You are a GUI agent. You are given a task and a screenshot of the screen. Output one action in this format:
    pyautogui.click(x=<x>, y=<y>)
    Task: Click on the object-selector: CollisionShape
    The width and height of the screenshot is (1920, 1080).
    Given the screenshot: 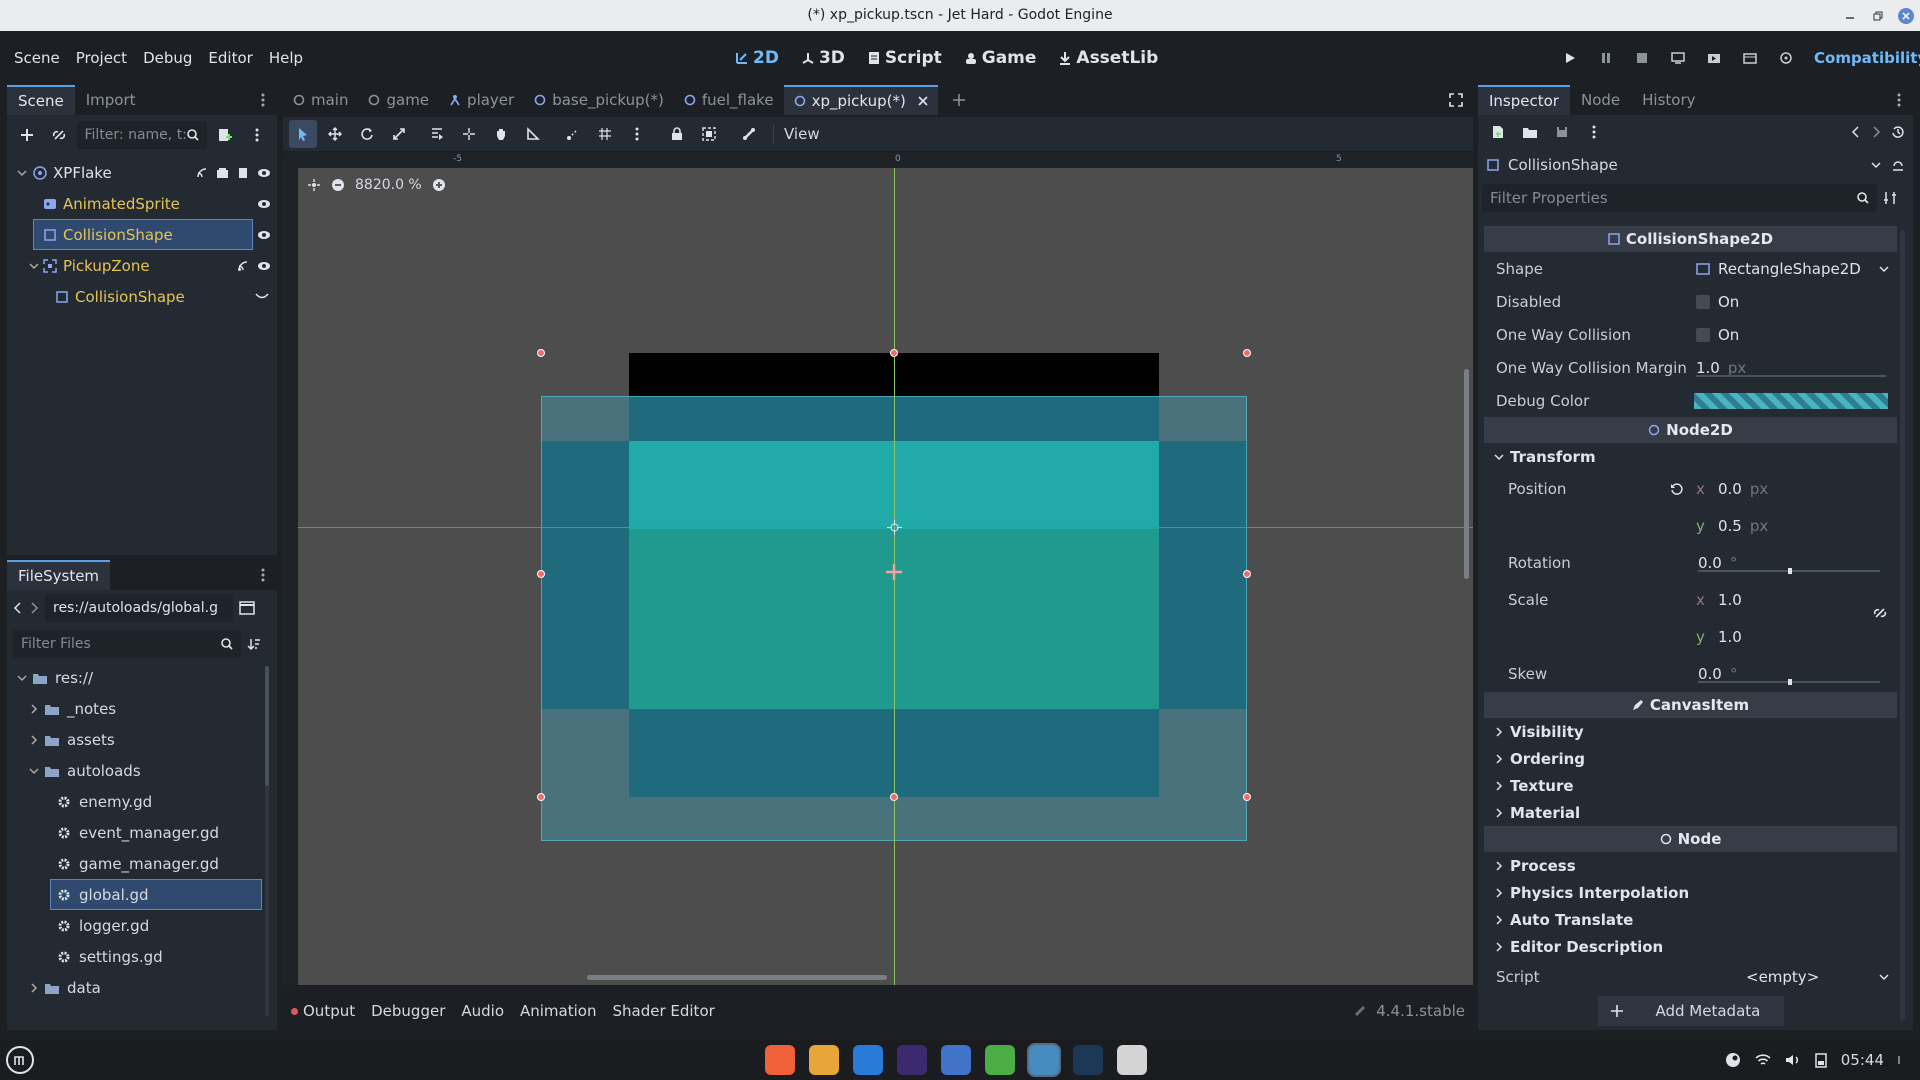 What is the action you would take?
    pyautogui.click(x=1695, y=165)
    